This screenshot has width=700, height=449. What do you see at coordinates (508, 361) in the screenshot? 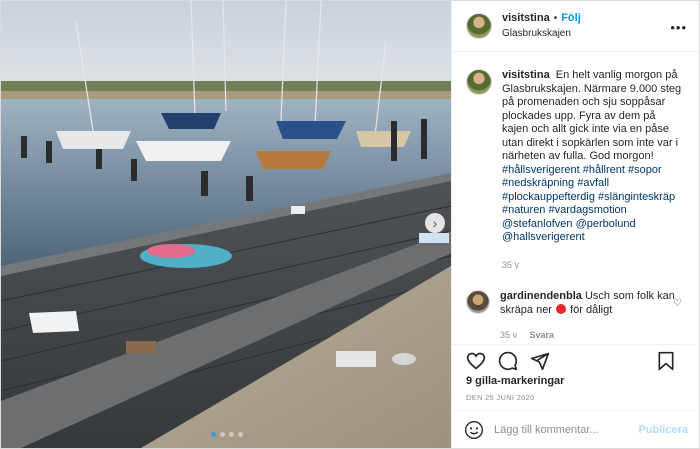
I see `comment-icon` at bounding box center [508, 361].